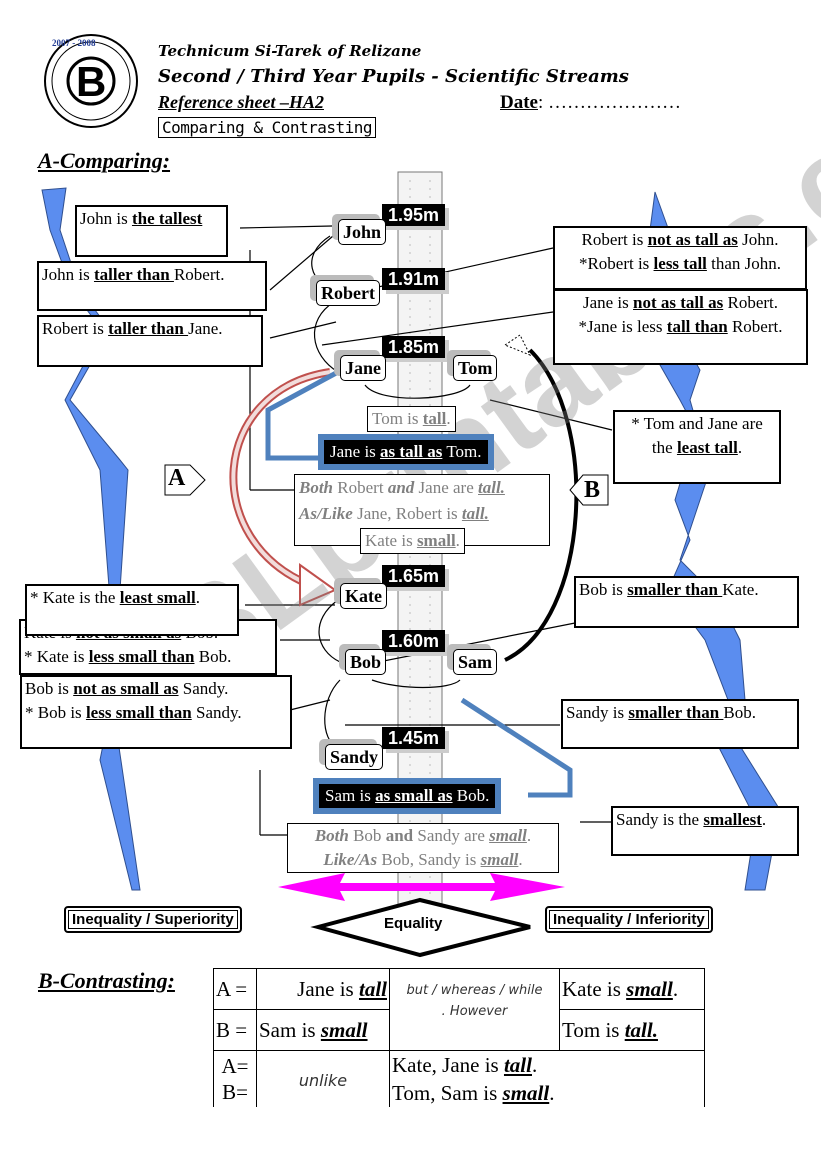 The image size is (821, 1169). I want to click on box-sandy-smaller: Sandy is smaller than Bob., so click(680, 724).